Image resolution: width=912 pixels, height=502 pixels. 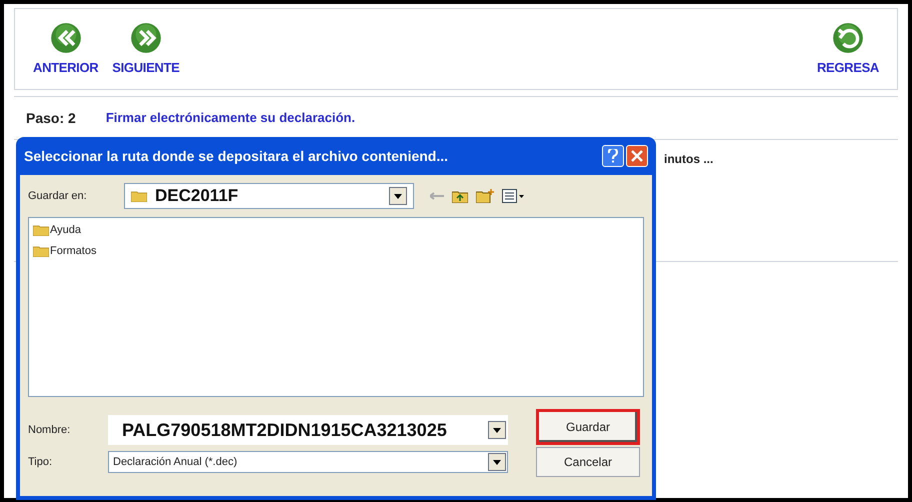 I want to click on new-folder-icon, so click(x=485, y=196).